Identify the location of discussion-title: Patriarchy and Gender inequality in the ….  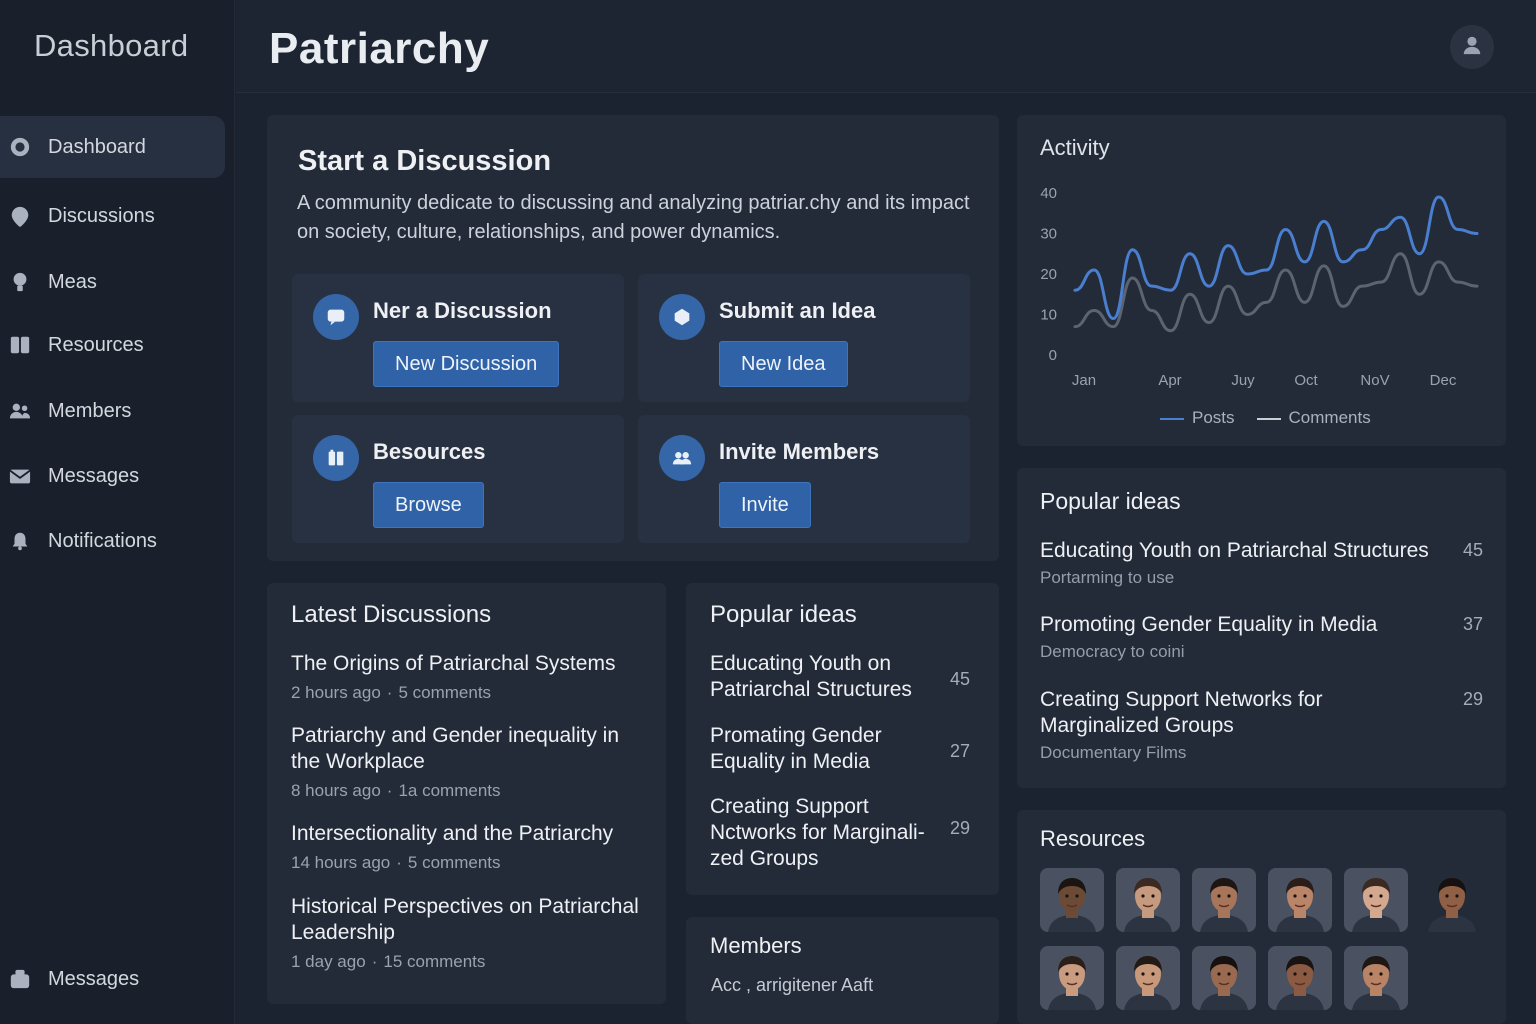
(471, 749).